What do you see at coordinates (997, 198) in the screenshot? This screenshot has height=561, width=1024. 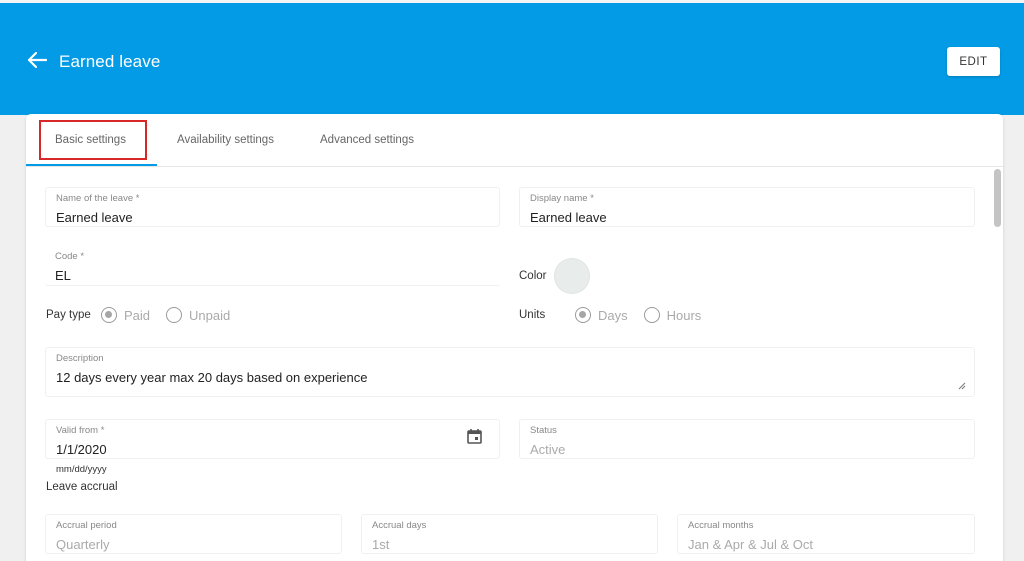 I see `vertical-scrollbar` at bounding box center [997, 198].